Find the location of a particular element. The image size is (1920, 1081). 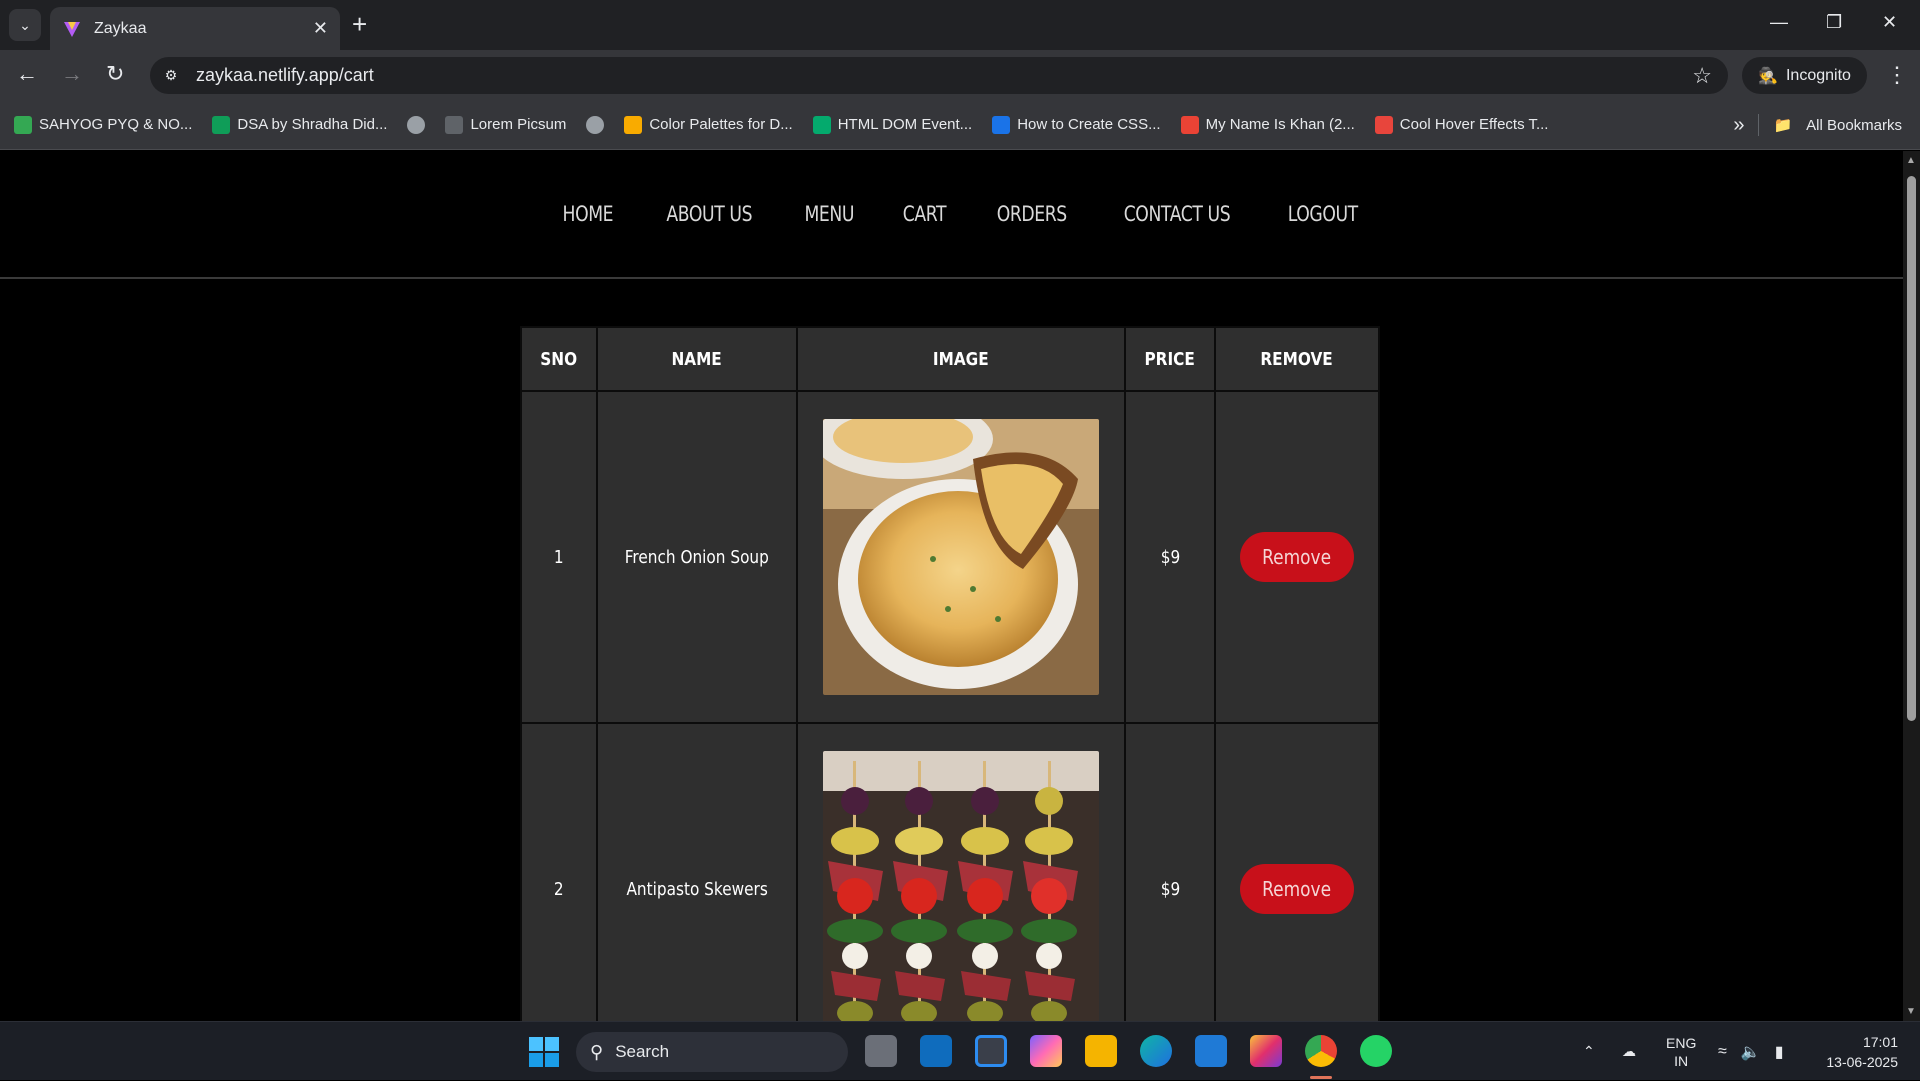

cell-remove: Remove is located at coordinates (1297, 871).